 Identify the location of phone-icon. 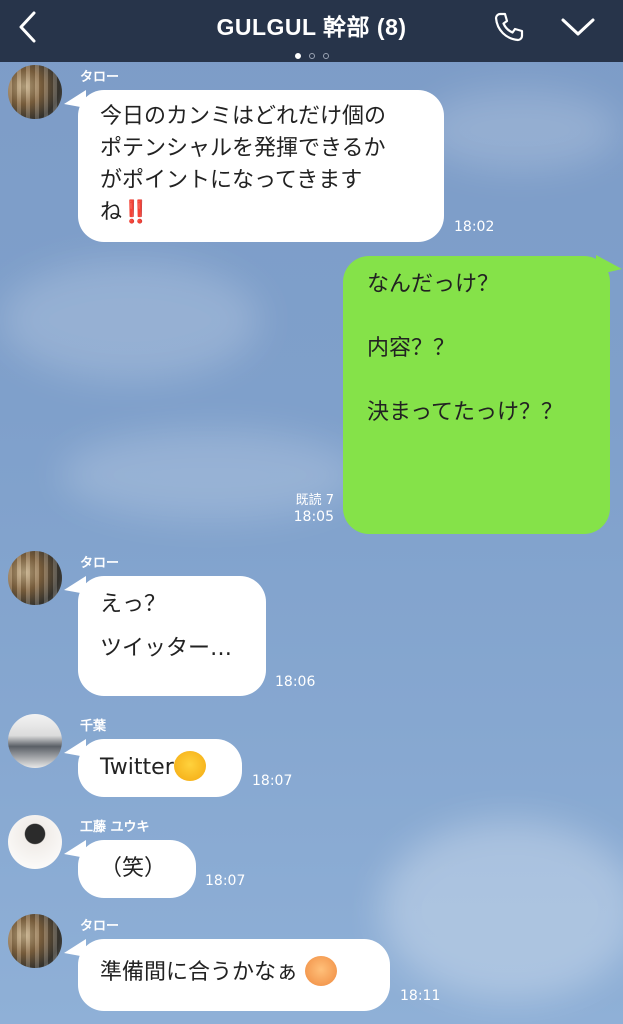
(509, 27).